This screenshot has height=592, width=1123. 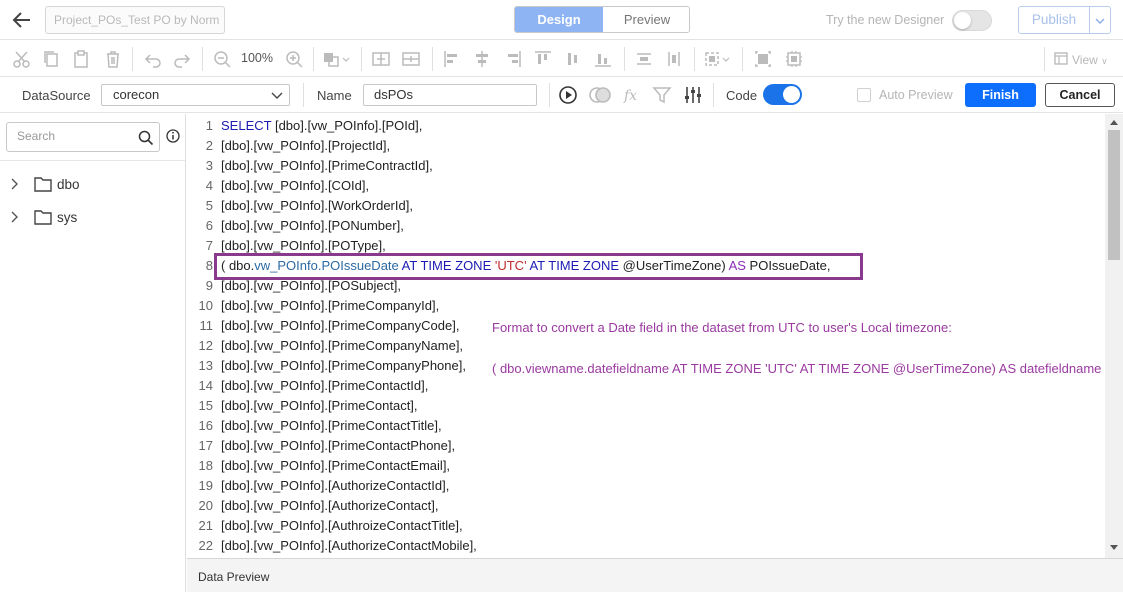 I want to click on function-icon: fx, so click(x=632, y=95).